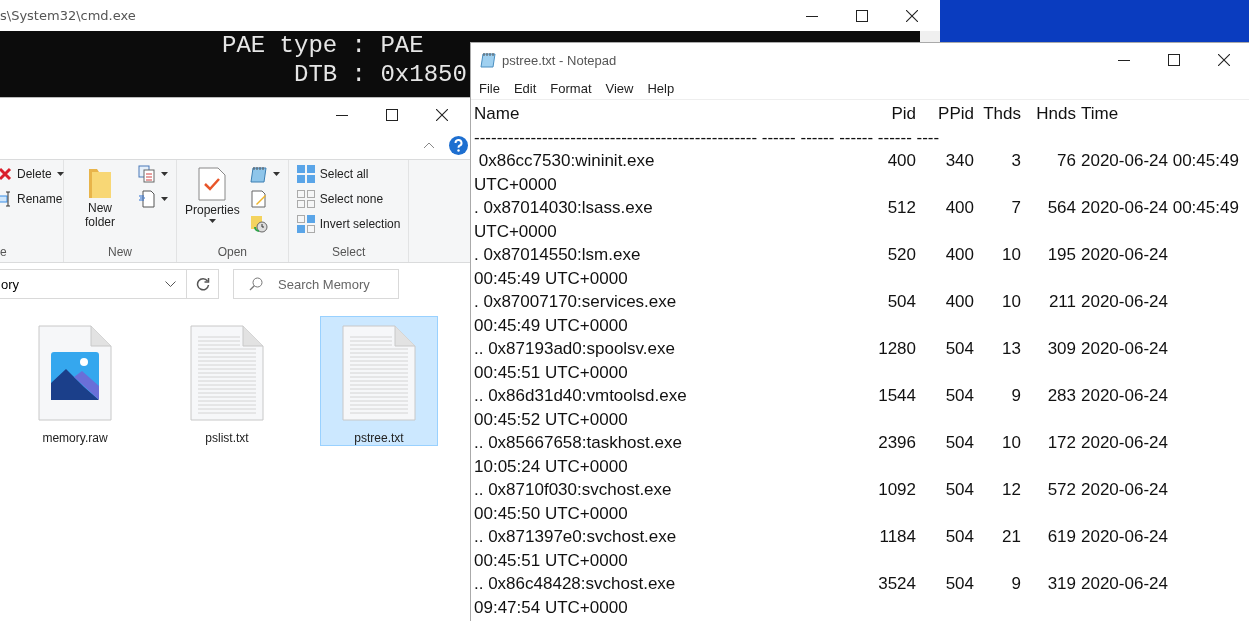  What do you see at coordinates (6, 174) in the screenshot?
I see `delete-icon` at bounding box center [6, 174].